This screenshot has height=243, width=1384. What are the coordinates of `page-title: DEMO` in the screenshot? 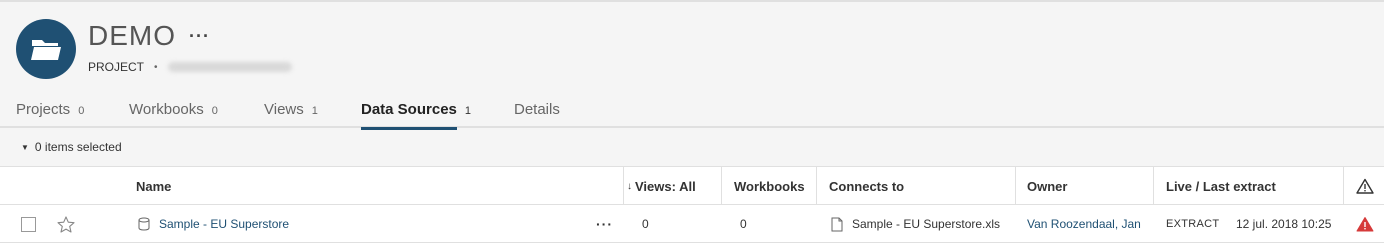 It's located at (132, 35).